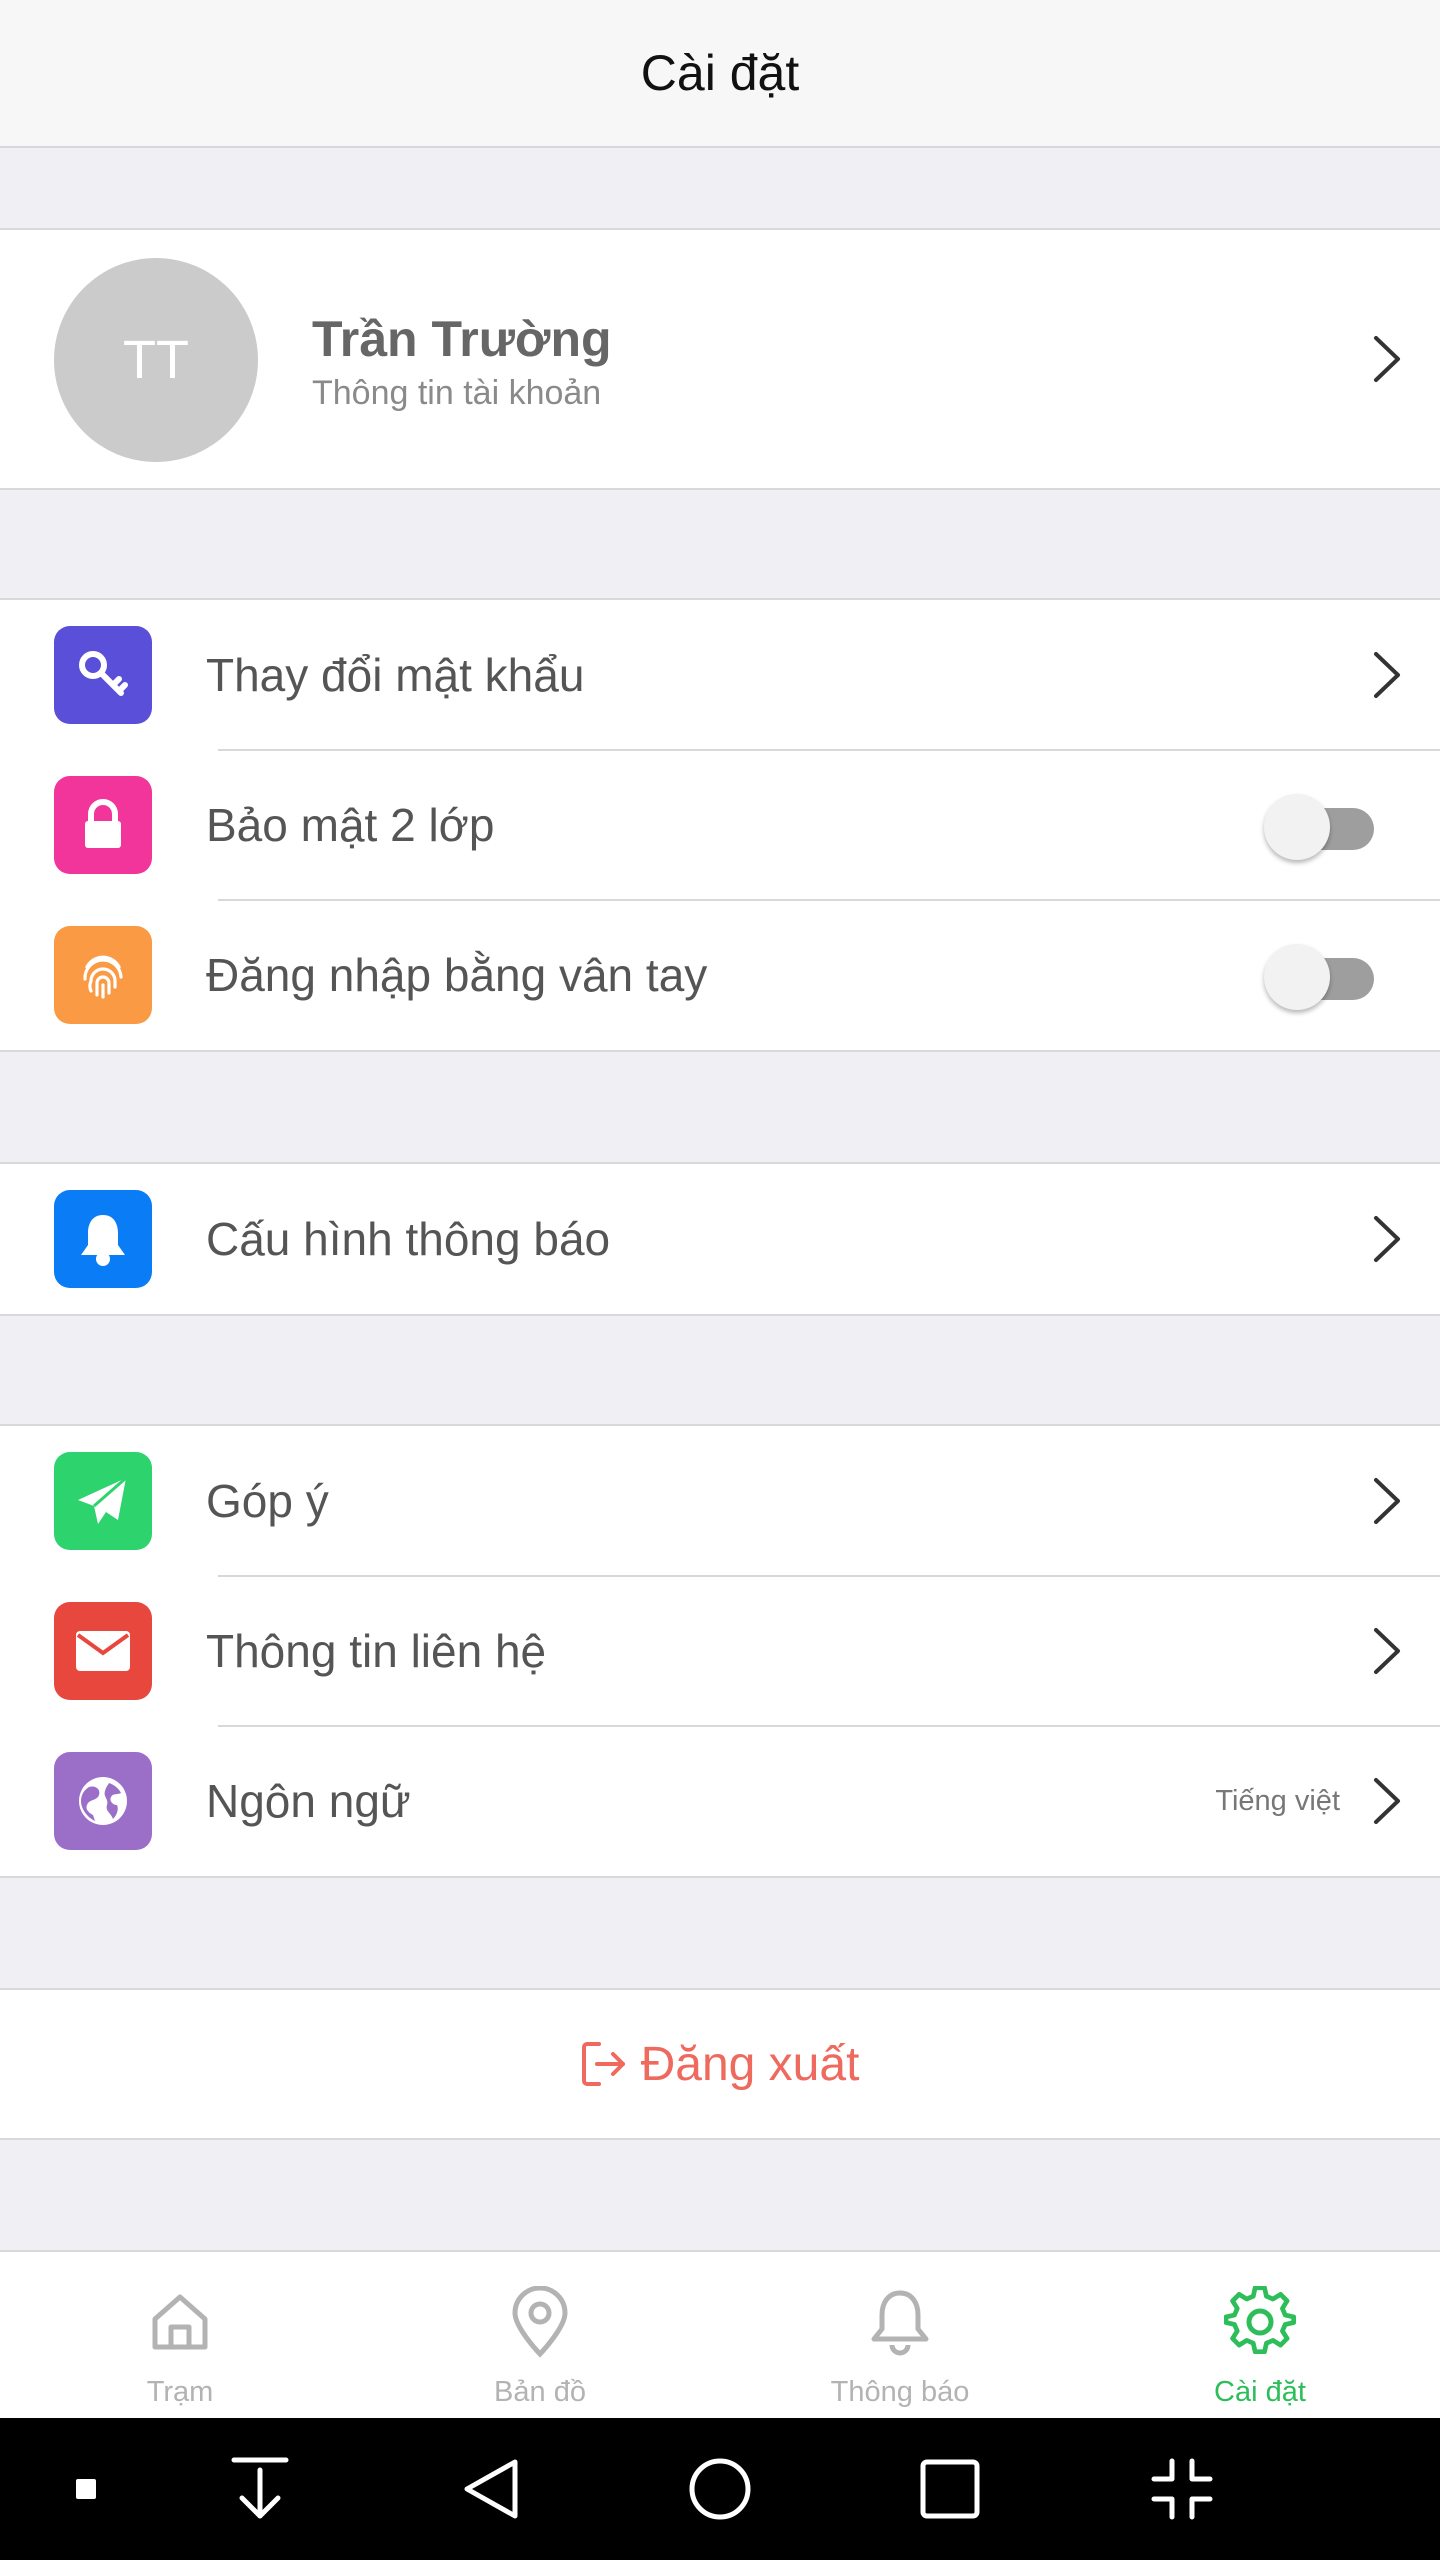  I want to click on tab-label: Thông báo, so click(900, 2392).